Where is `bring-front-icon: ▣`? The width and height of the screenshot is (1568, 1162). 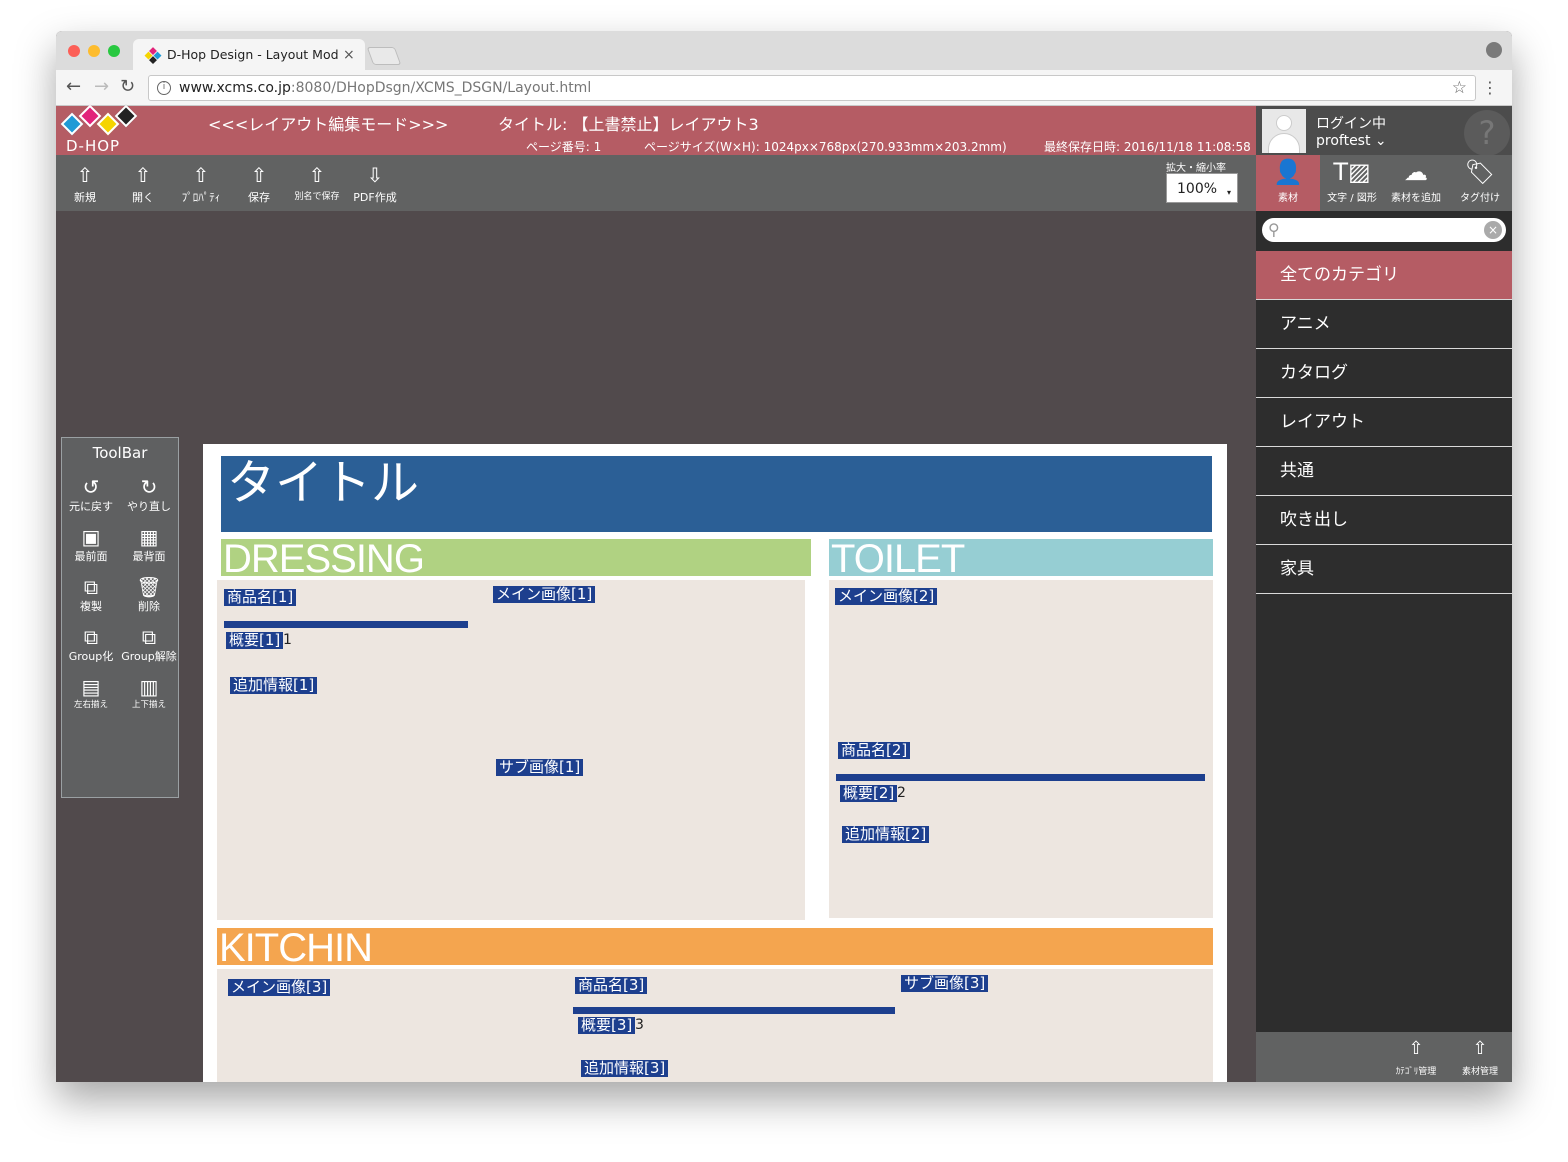
bring-front-icon: ▣ is located at coordinates (91, 537).